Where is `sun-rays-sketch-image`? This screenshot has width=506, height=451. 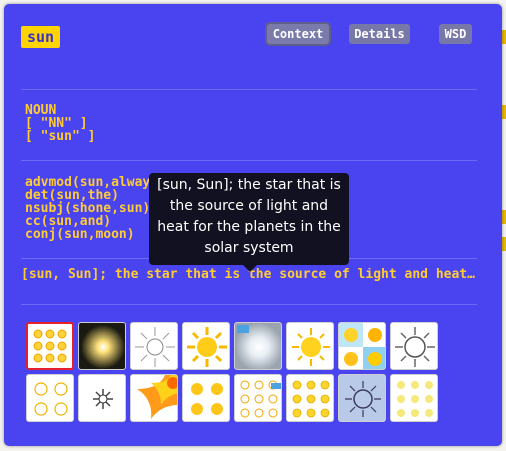
sun-rays-sketch-image is located at coordinates (155, 347).